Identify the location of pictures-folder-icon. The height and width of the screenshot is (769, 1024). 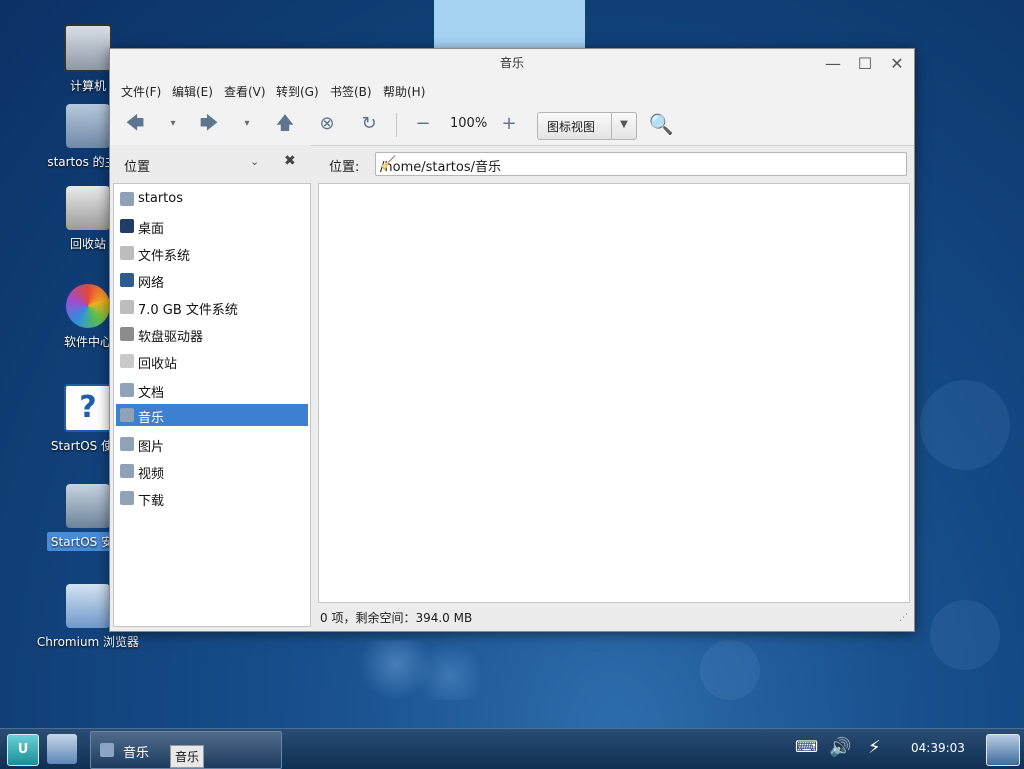
(127, 444).